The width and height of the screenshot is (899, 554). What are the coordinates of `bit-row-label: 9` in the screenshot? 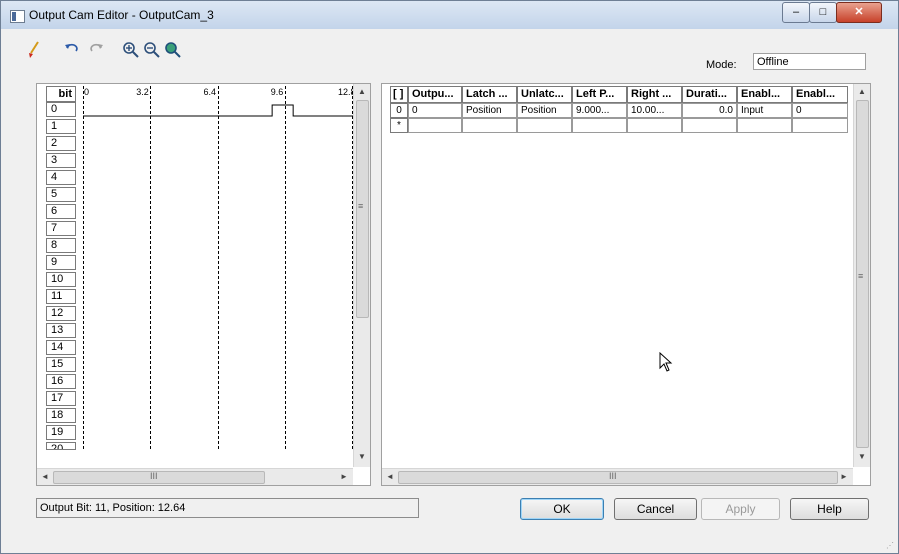 It's located at (61, 262).